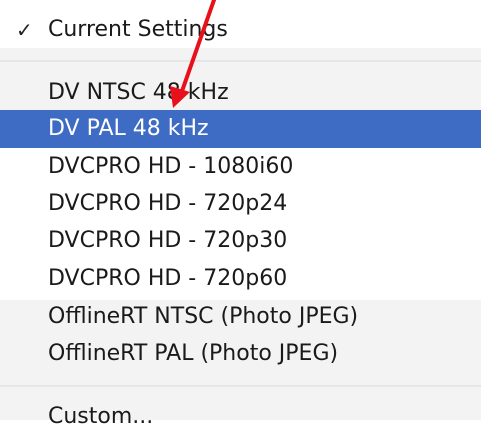 The image size is (481, 438). What do you see at coordinates (193, 353) in the screenshot?
I see `menu-item-label: OfflineRT PAL (Photo JPEG)` at bounding box center [193, 353].